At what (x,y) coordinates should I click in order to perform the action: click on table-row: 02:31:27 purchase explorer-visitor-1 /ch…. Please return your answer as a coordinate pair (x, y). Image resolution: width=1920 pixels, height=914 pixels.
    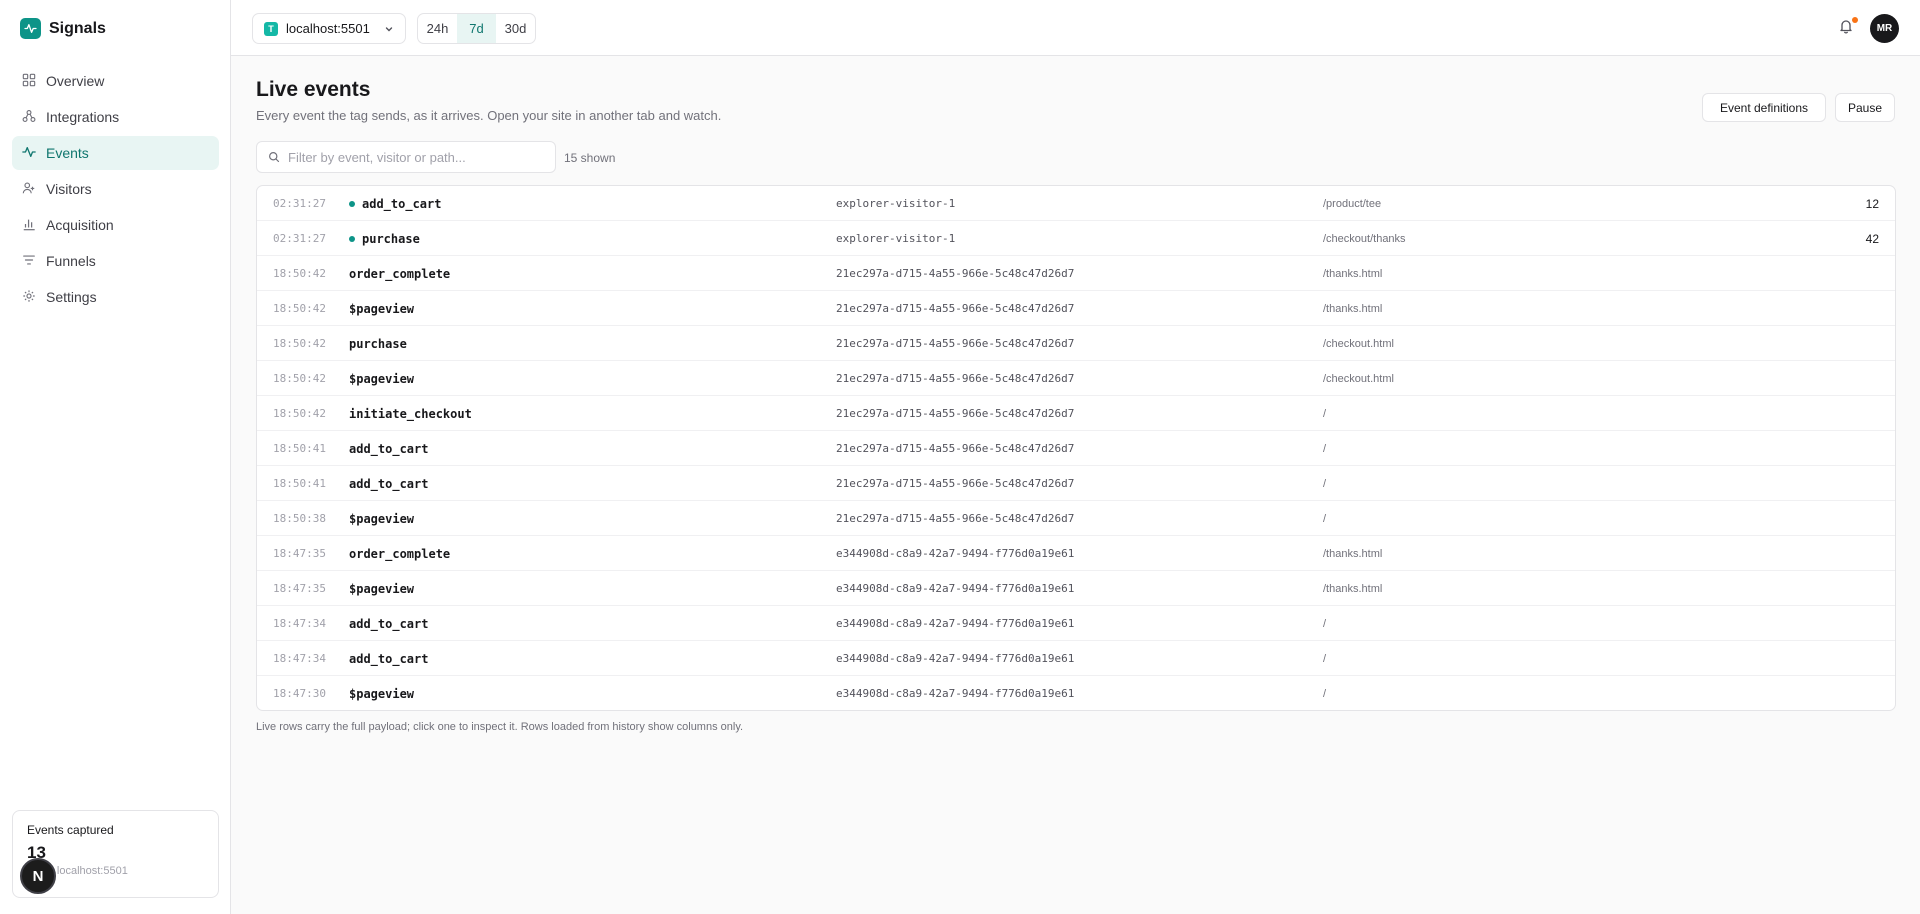
    Looking at the image, I should click on (1076, 238).